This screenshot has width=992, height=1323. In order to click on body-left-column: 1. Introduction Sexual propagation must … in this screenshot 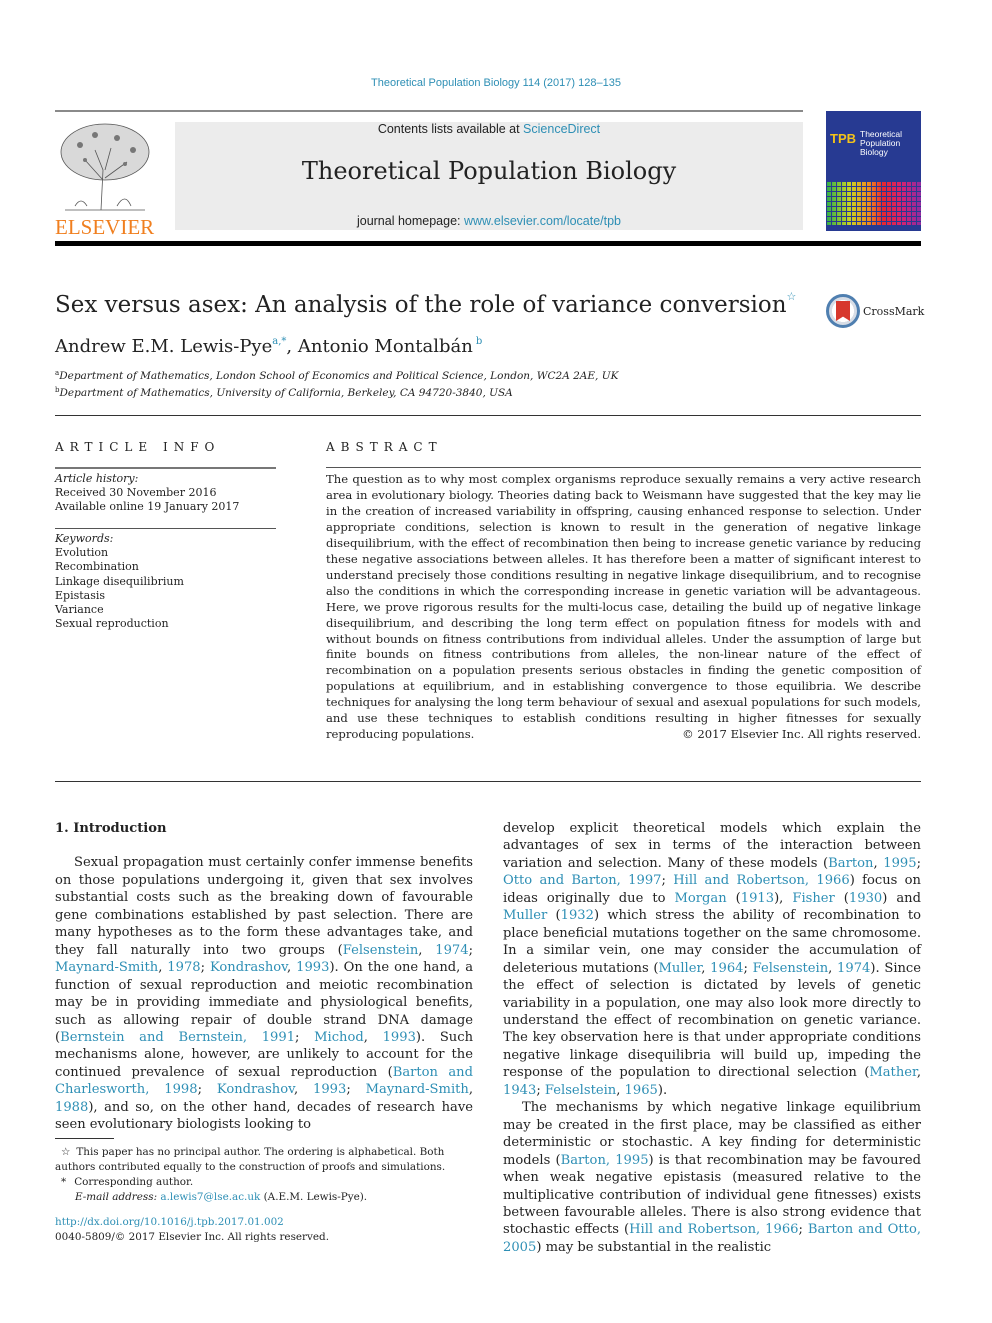, I will do `click(264, 977)`.